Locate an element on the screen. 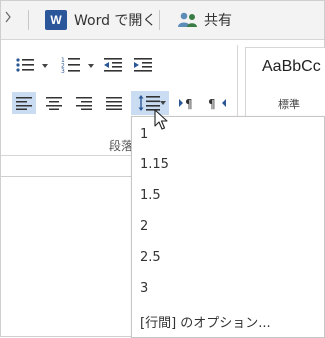 The width and height of the screenshot is (325, 338). justify-button is located at coordinates (114, 103).